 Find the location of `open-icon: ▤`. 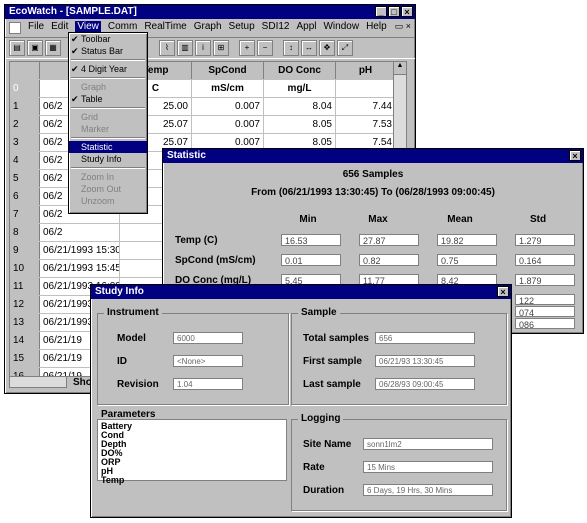

open-icon: ▤ is located at coordinates (17, 48).